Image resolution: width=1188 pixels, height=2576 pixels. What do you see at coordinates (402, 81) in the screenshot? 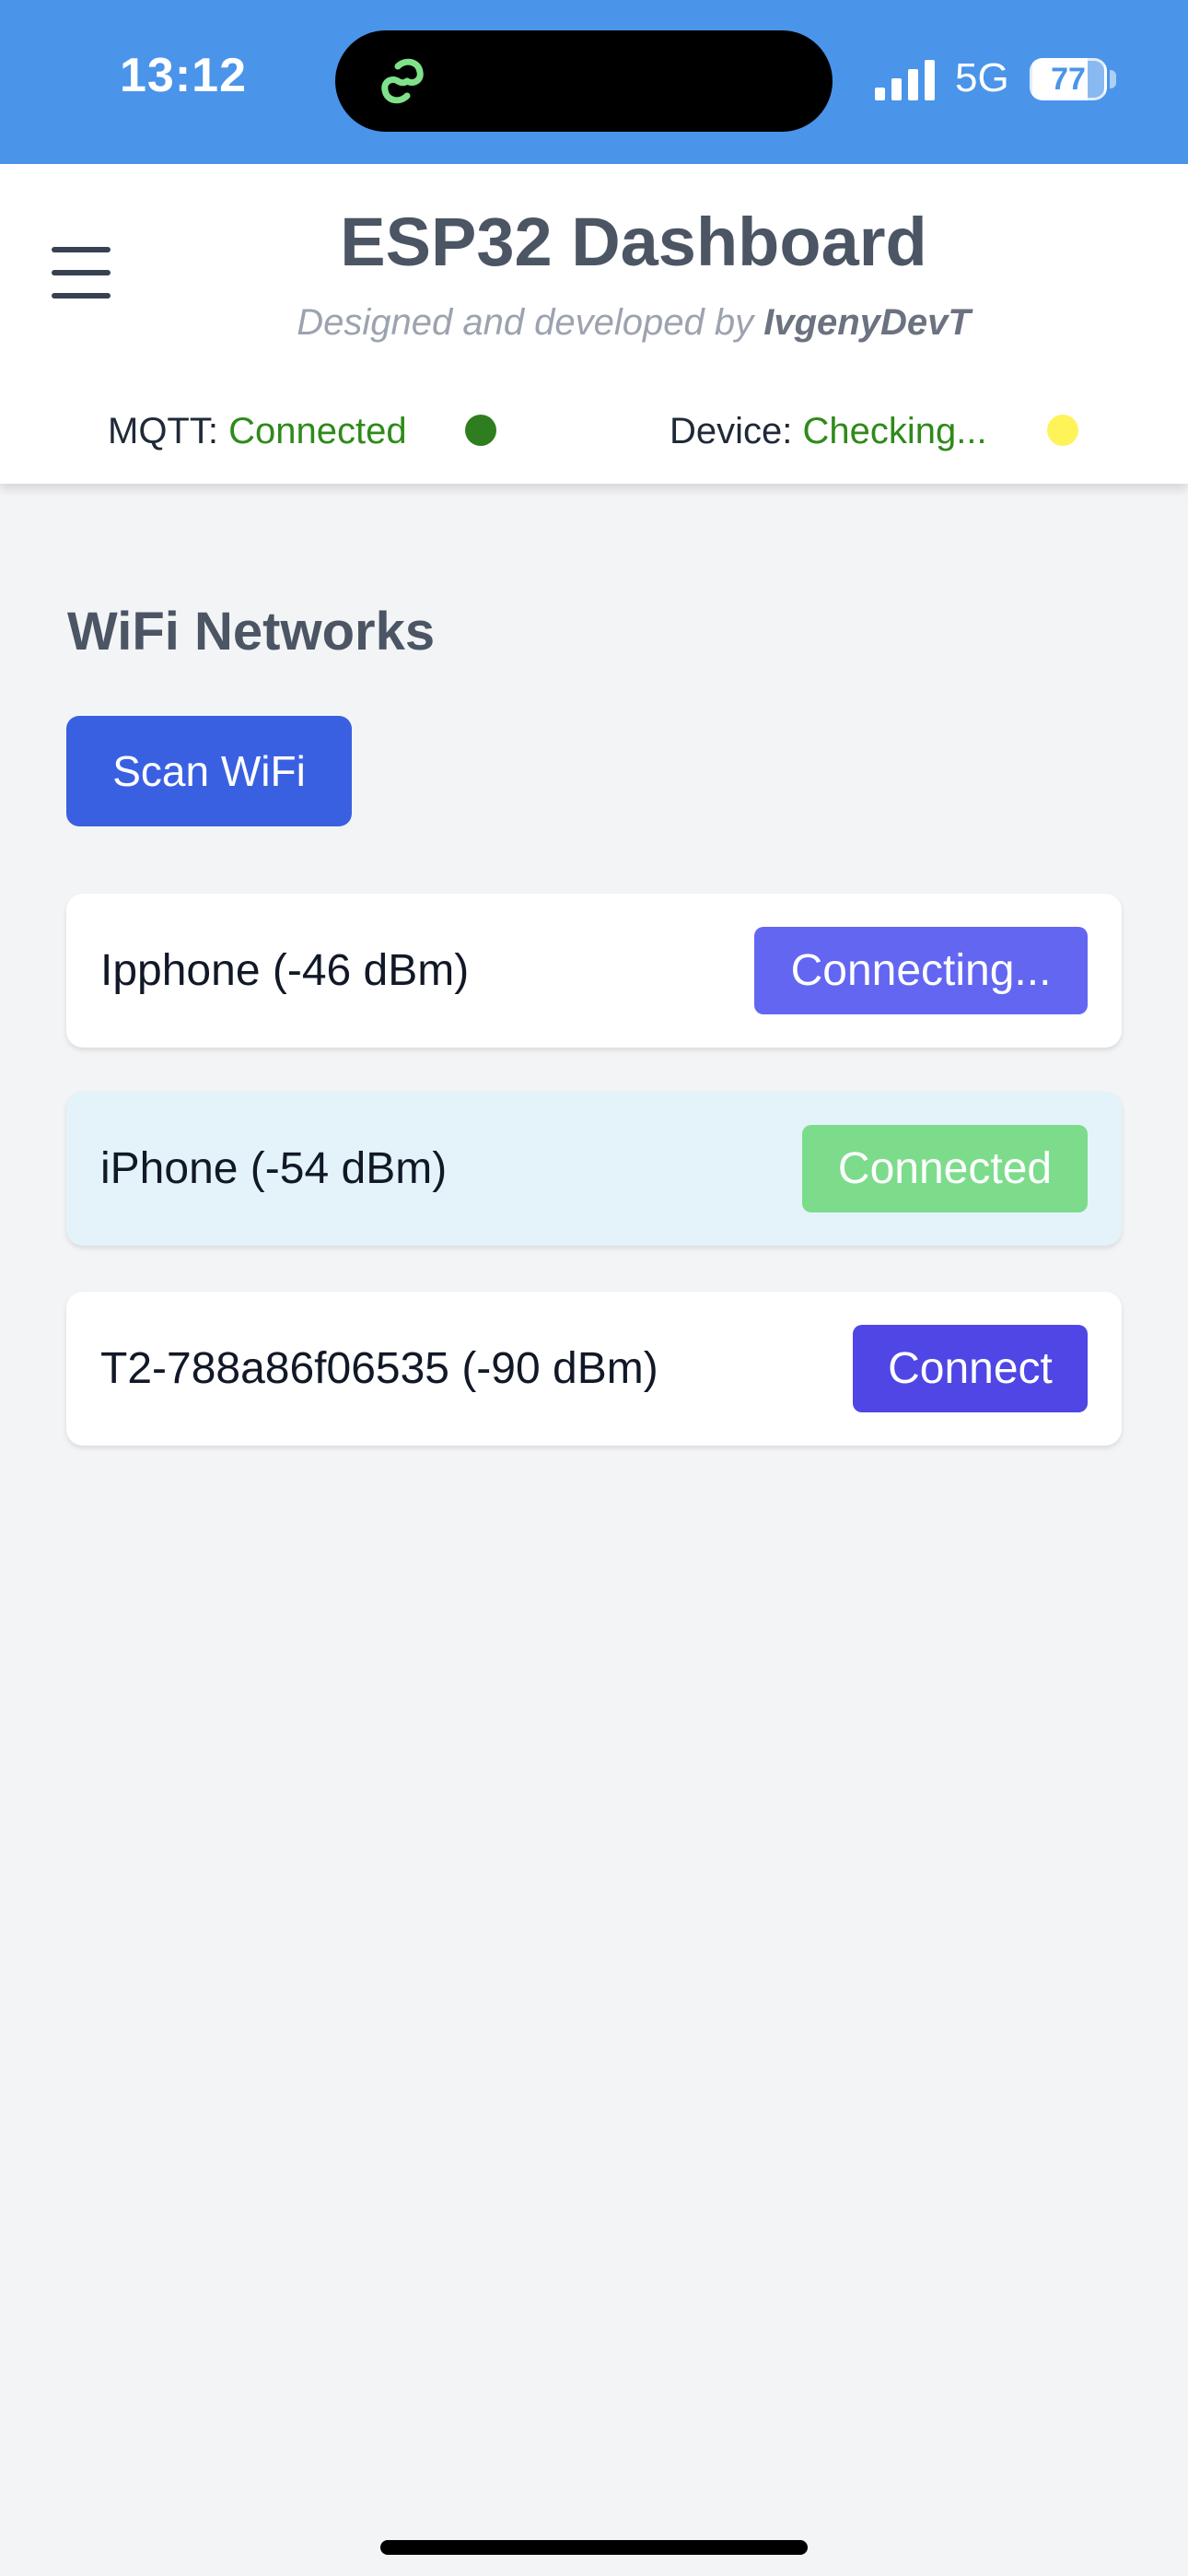
I see `link-icon` at bounding box center [402, 81].